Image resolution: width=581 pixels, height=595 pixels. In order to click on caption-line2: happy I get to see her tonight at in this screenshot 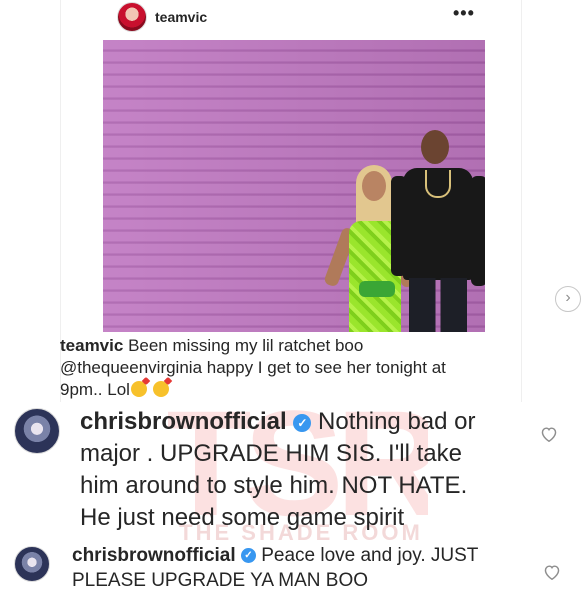, I will do `click(326, 367)`.